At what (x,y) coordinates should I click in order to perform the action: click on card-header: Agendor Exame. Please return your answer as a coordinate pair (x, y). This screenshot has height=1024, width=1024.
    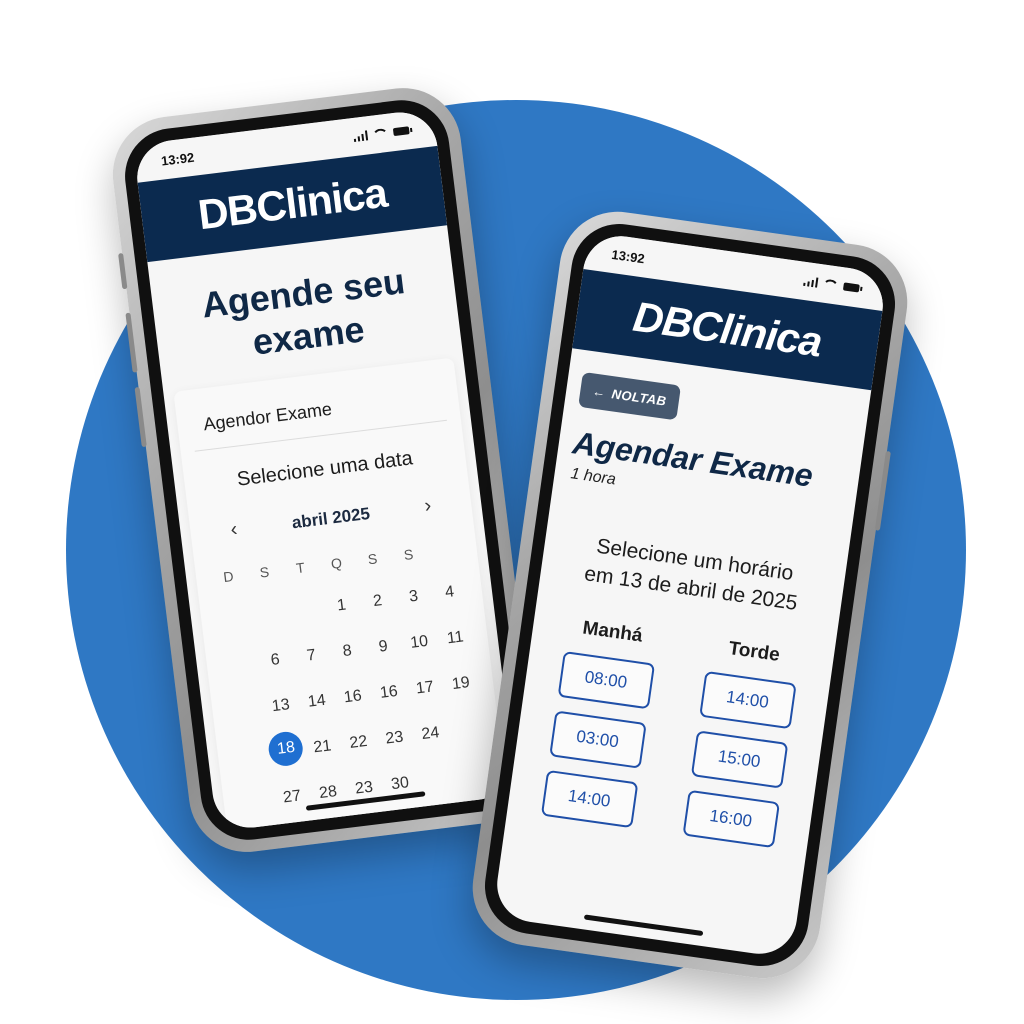
    Looking at the image, I should click on (318, 414).